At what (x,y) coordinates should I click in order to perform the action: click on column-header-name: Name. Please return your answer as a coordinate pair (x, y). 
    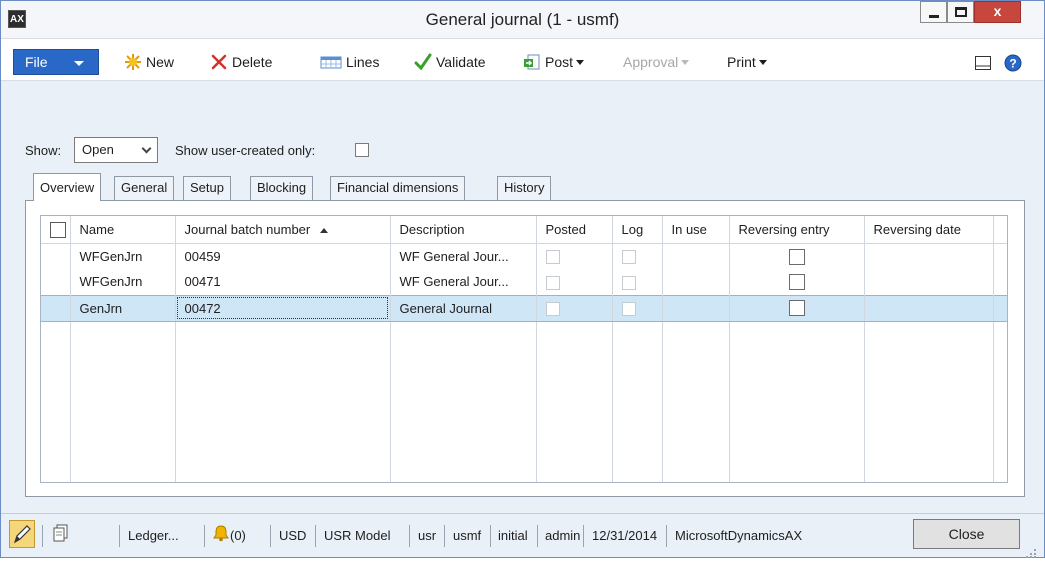
    Looking at the image, I should click on (123, 230).